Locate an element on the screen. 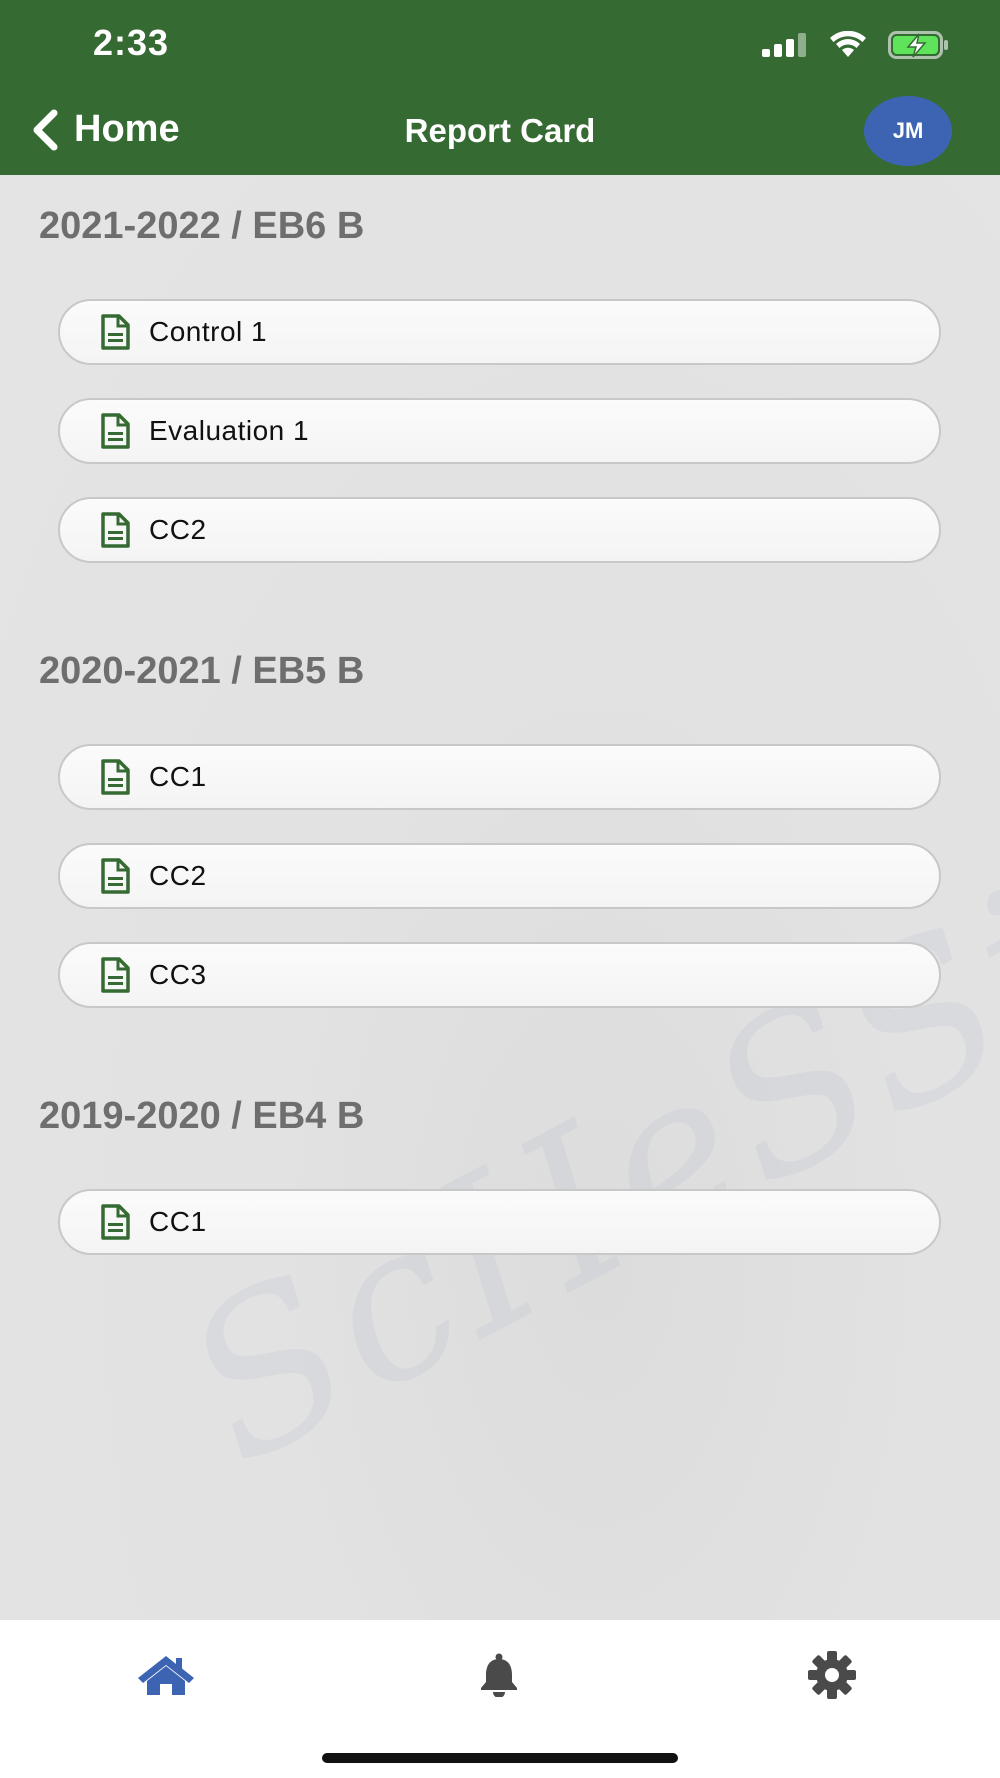 The width and height of the screenshot is (1000, 1778). home-indicator is located at coordinates (500, 1758).